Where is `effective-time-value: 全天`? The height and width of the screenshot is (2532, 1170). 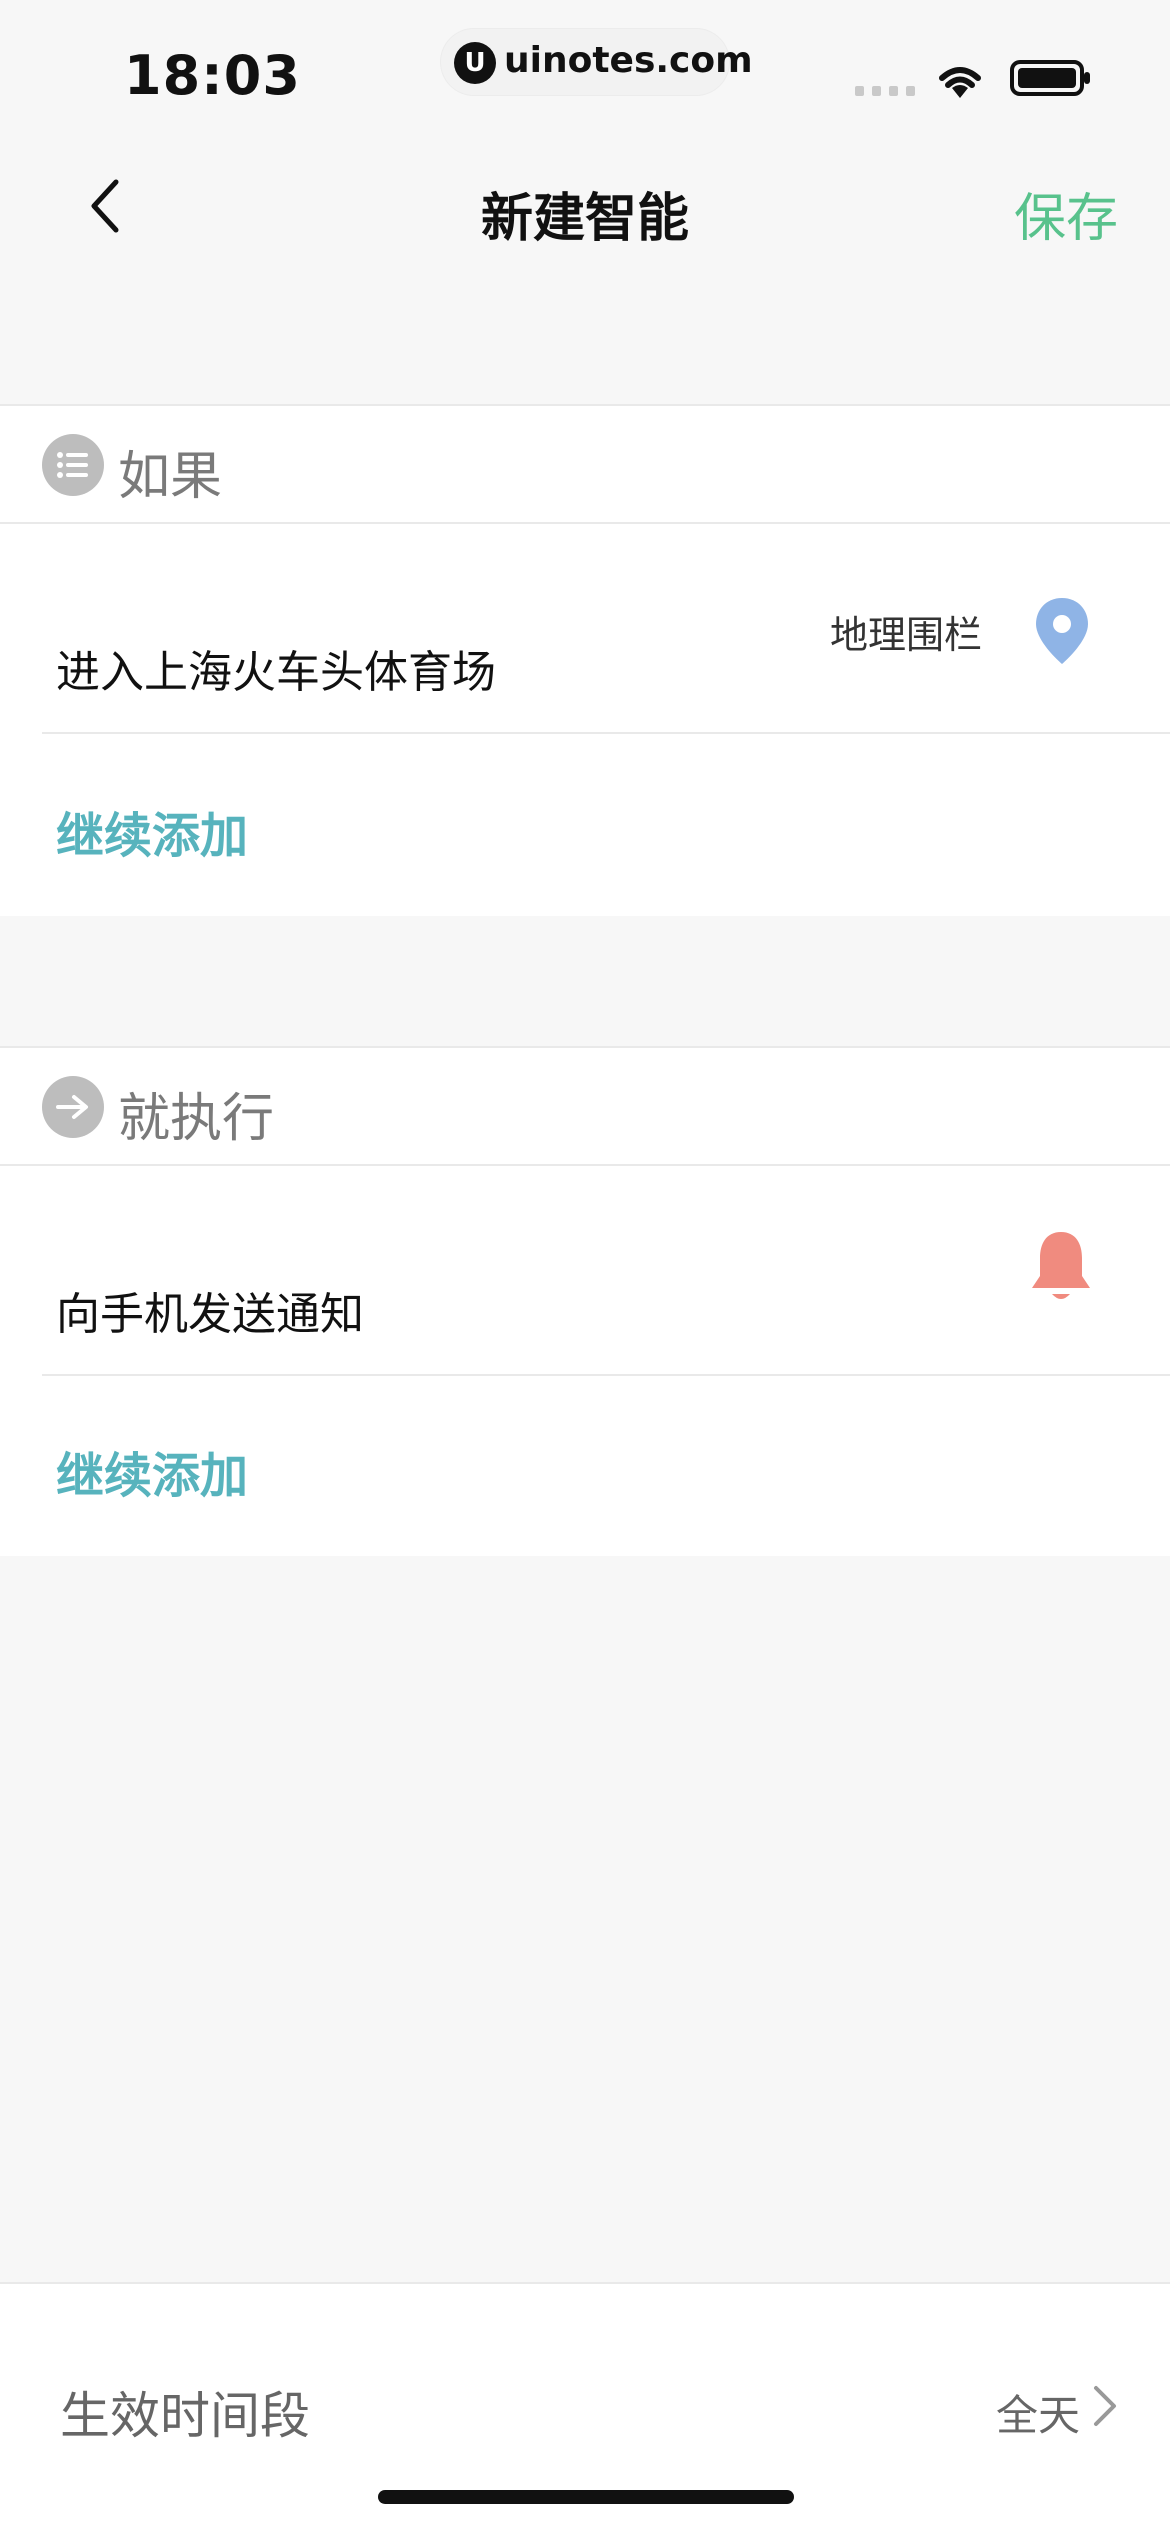 effective-time-value: 全天 is located at coordinates (1038, 2412).